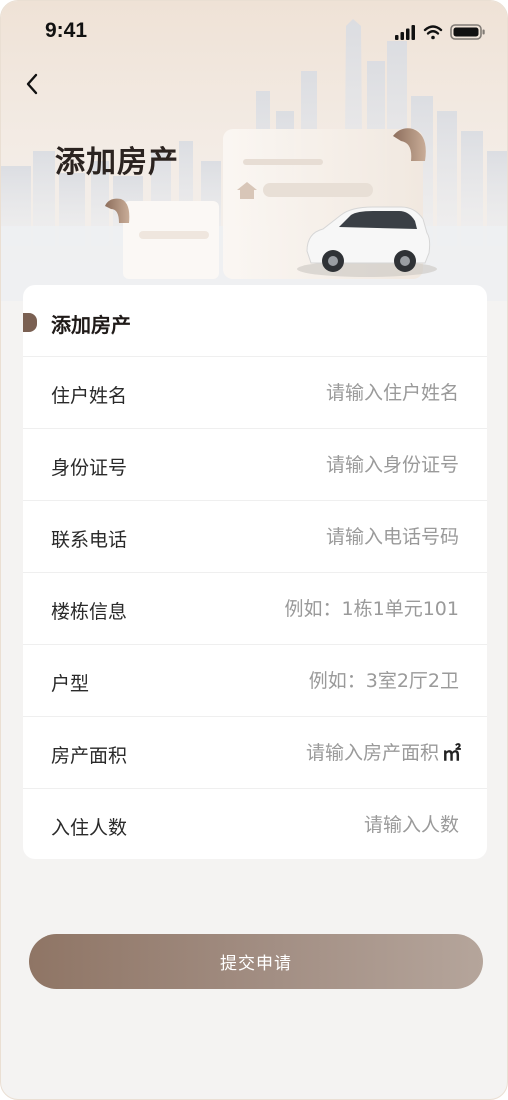  What do you see at coordinates (344, 609) in the screenshot?
I see `building-input` at bounding box center [344, 609].